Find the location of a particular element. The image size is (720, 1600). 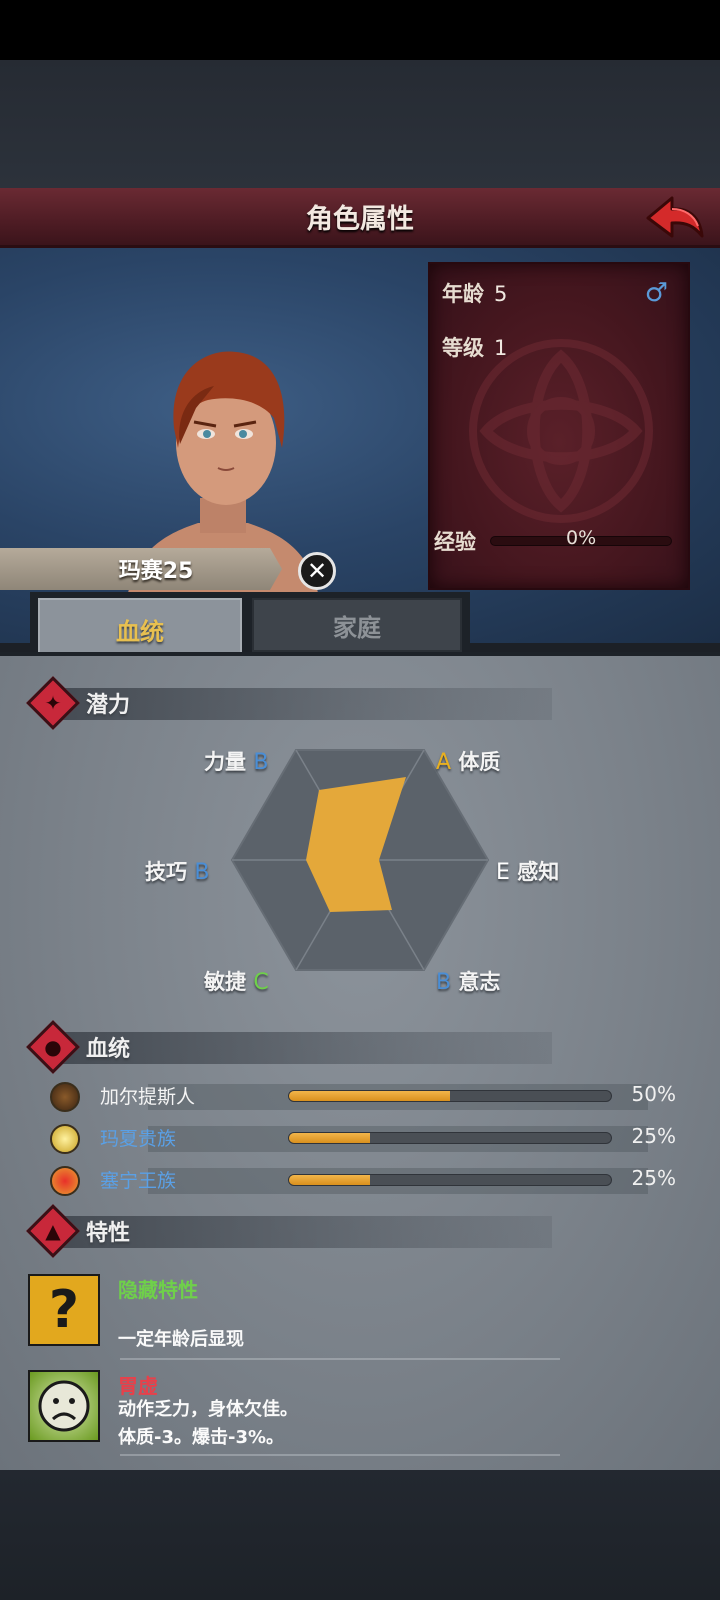

character-name: 玛赛25 is located at coordinates (156, 571).